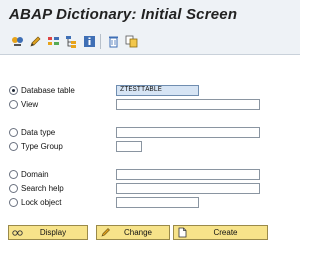 This screenshot has width=320, height=255. I want to click on title-bar: ABAP Dictionary: Initial Screen, so click(150, 15).